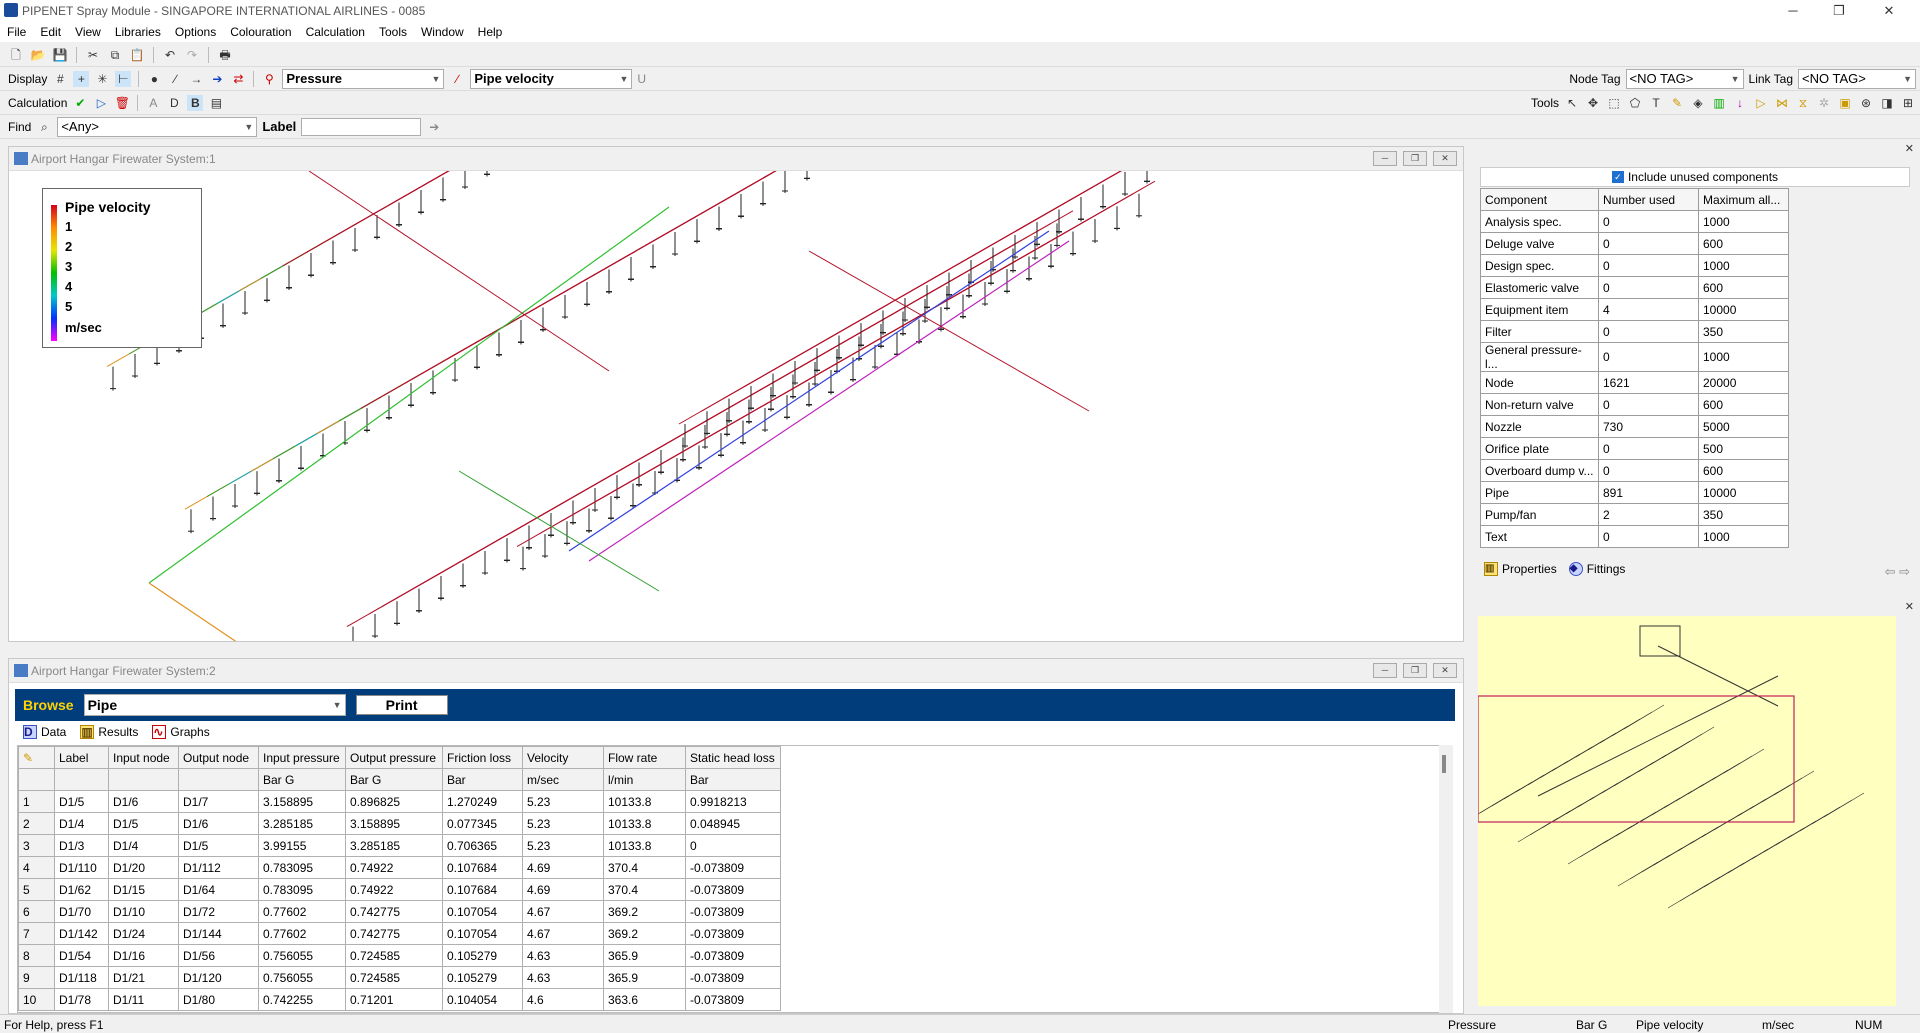 The width and height of the screenshot is (1920, 1033). I want to click on table-cell: 600, so click(1743, 404).